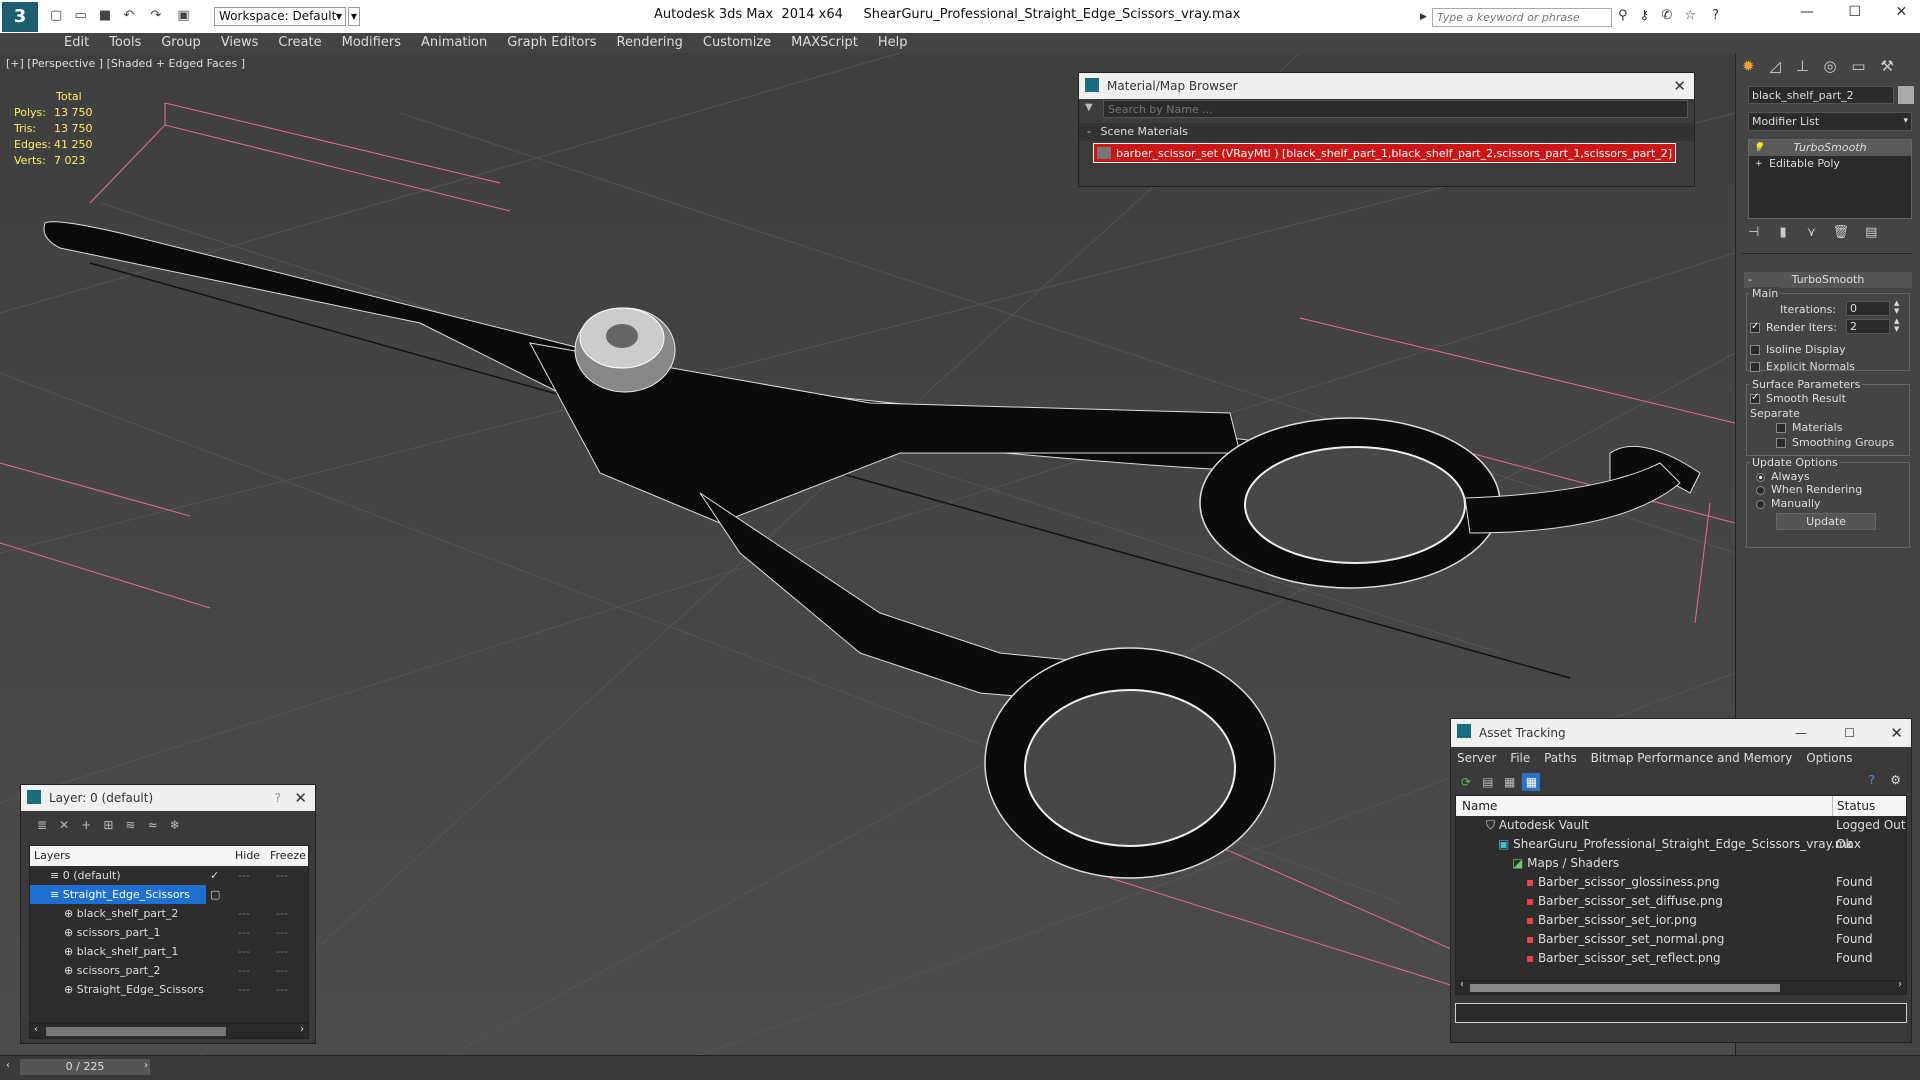  What do you see at coordinates (1782, 232) in the screenshot?
I see `show-end-result-icon: ▮` at bounding box center [1782, 232].